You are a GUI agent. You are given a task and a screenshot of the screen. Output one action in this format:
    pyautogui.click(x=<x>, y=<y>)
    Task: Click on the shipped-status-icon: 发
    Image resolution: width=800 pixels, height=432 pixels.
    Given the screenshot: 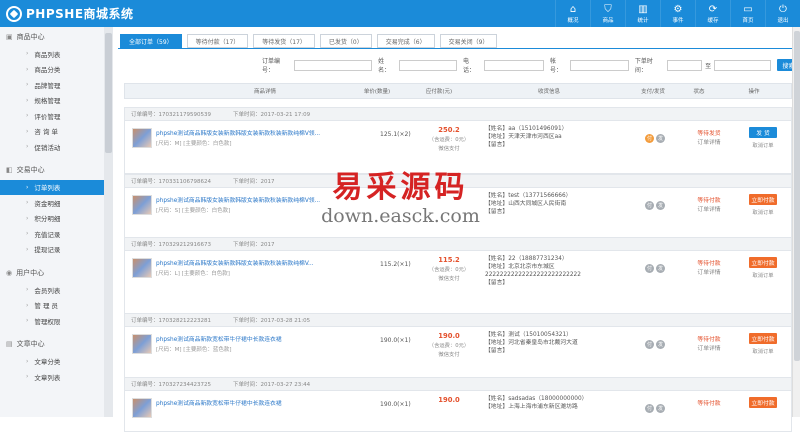 What is the action you would take?
    pyautogui.click(x=660, y=344)
    